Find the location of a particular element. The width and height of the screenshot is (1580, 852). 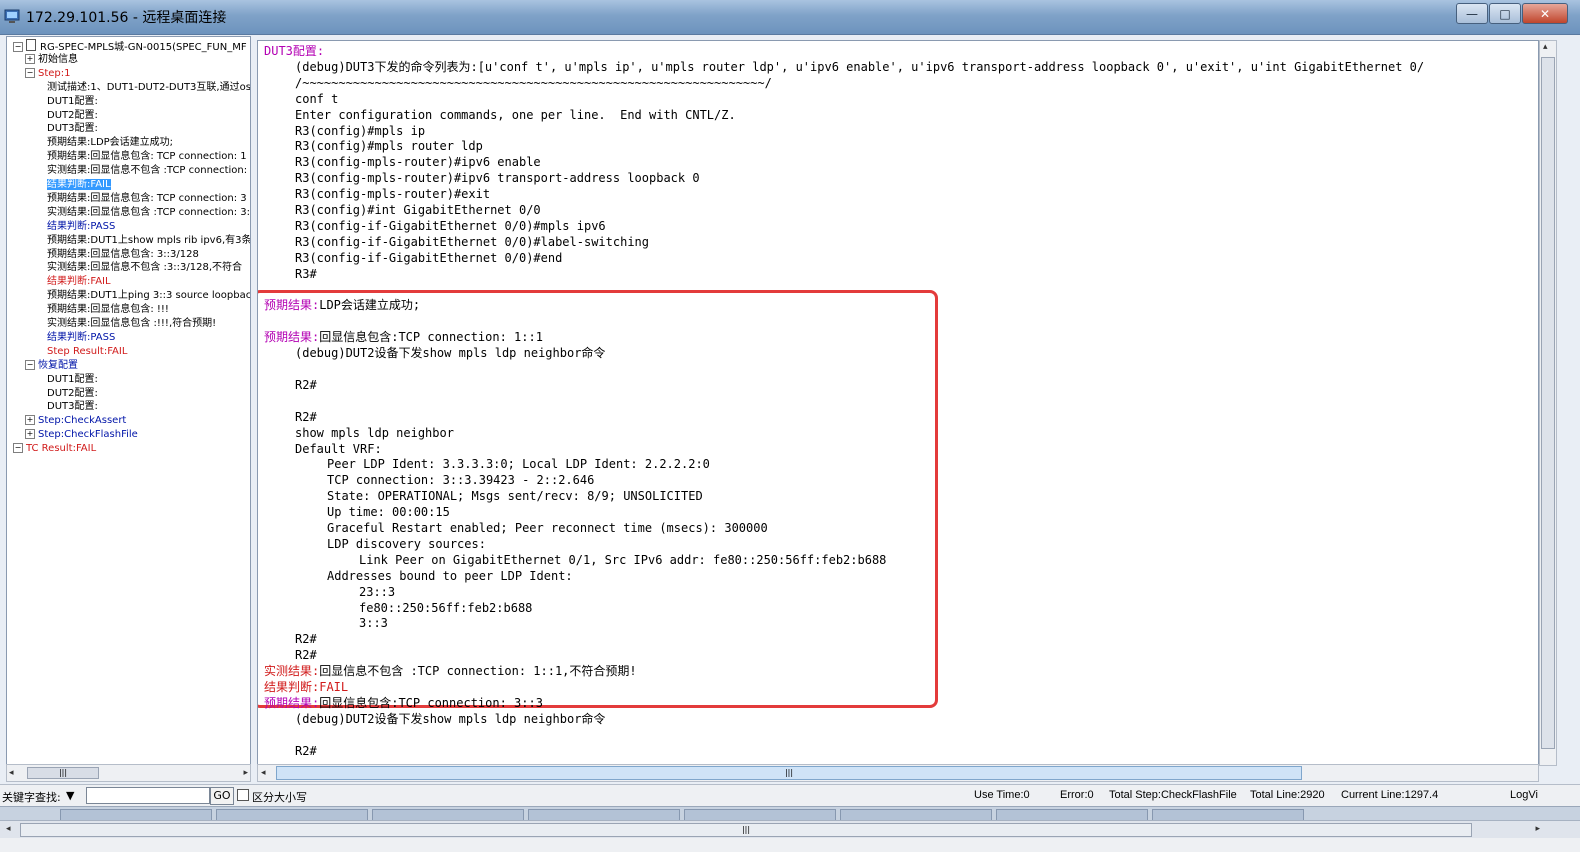

close-button: ✕ is located at coordinates (1545, 13).